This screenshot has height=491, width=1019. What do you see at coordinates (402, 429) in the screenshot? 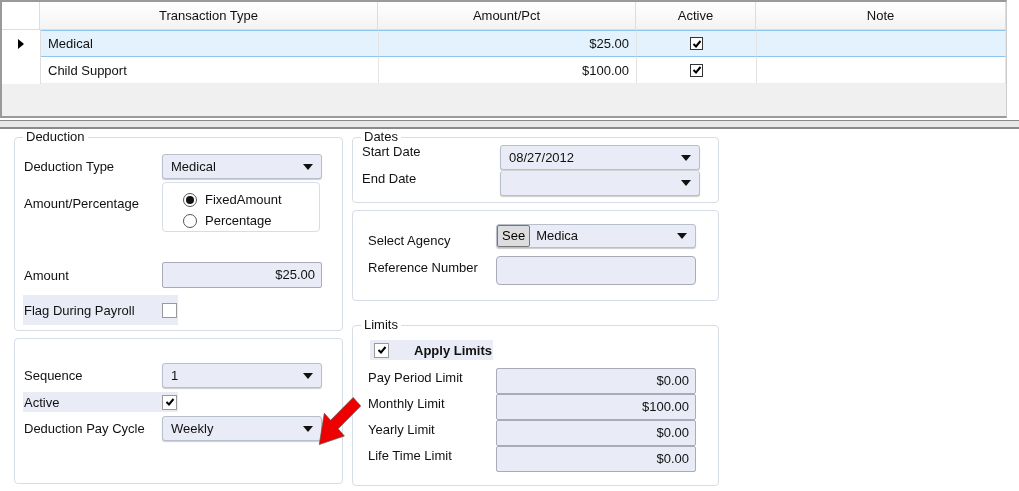
I see `field-label: Yearly Limit` at bounding box center [402, 429].